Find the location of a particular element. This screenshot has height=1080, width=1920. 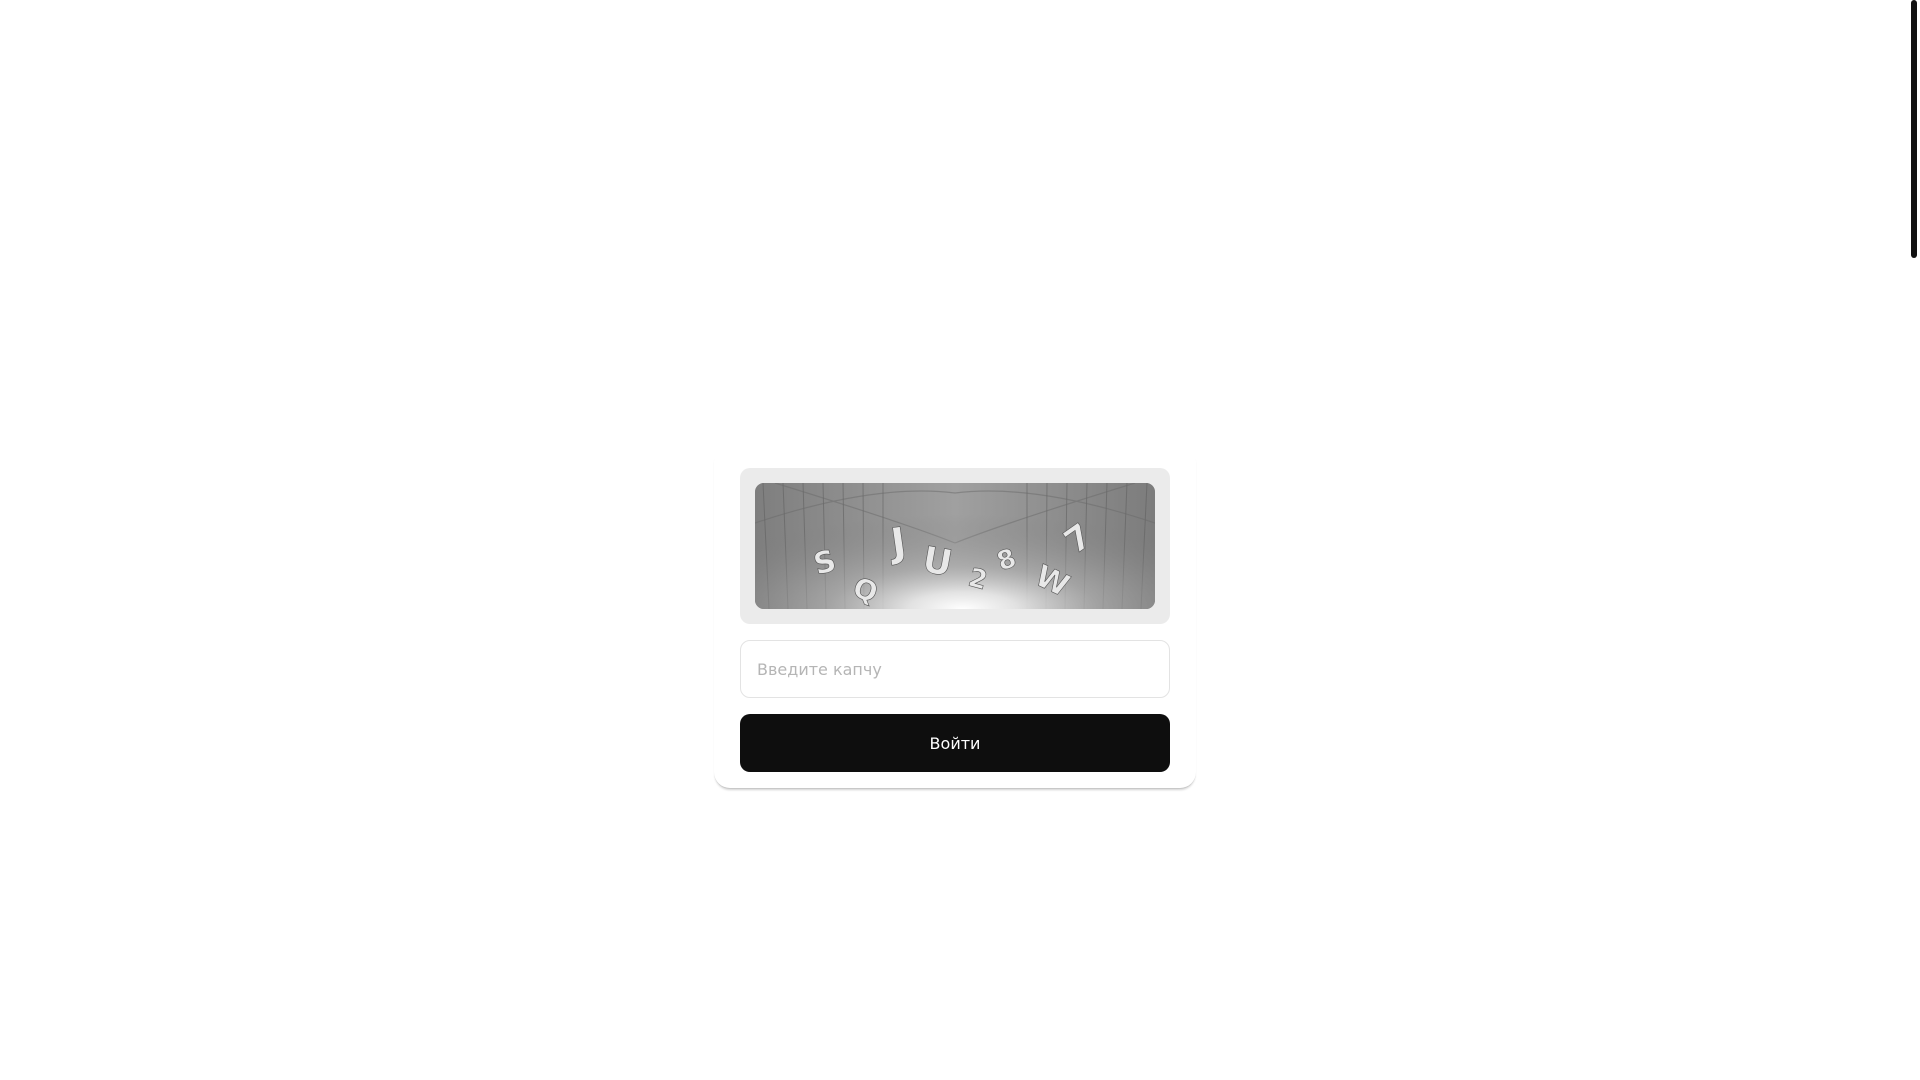

login-button: Войти is located at coordinates (955, 743).